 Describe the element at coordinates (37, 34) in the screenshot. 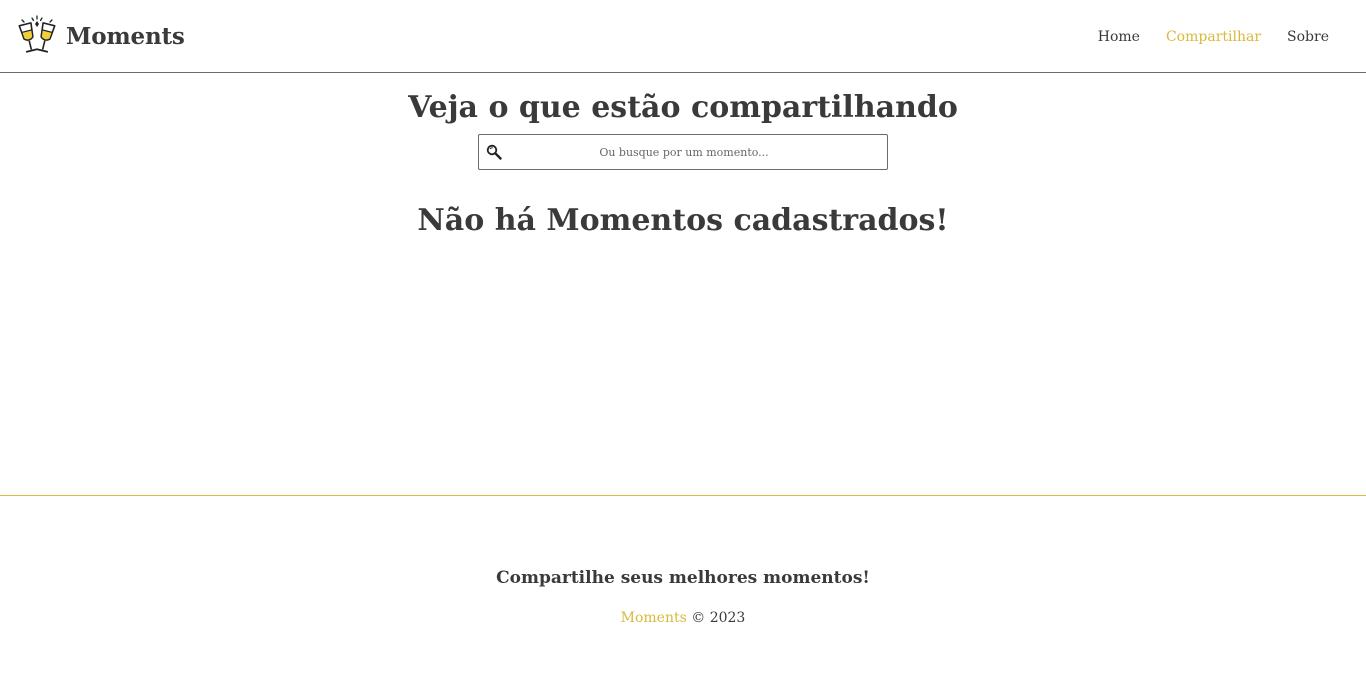

I see `champagne-toast-icon` at that location.